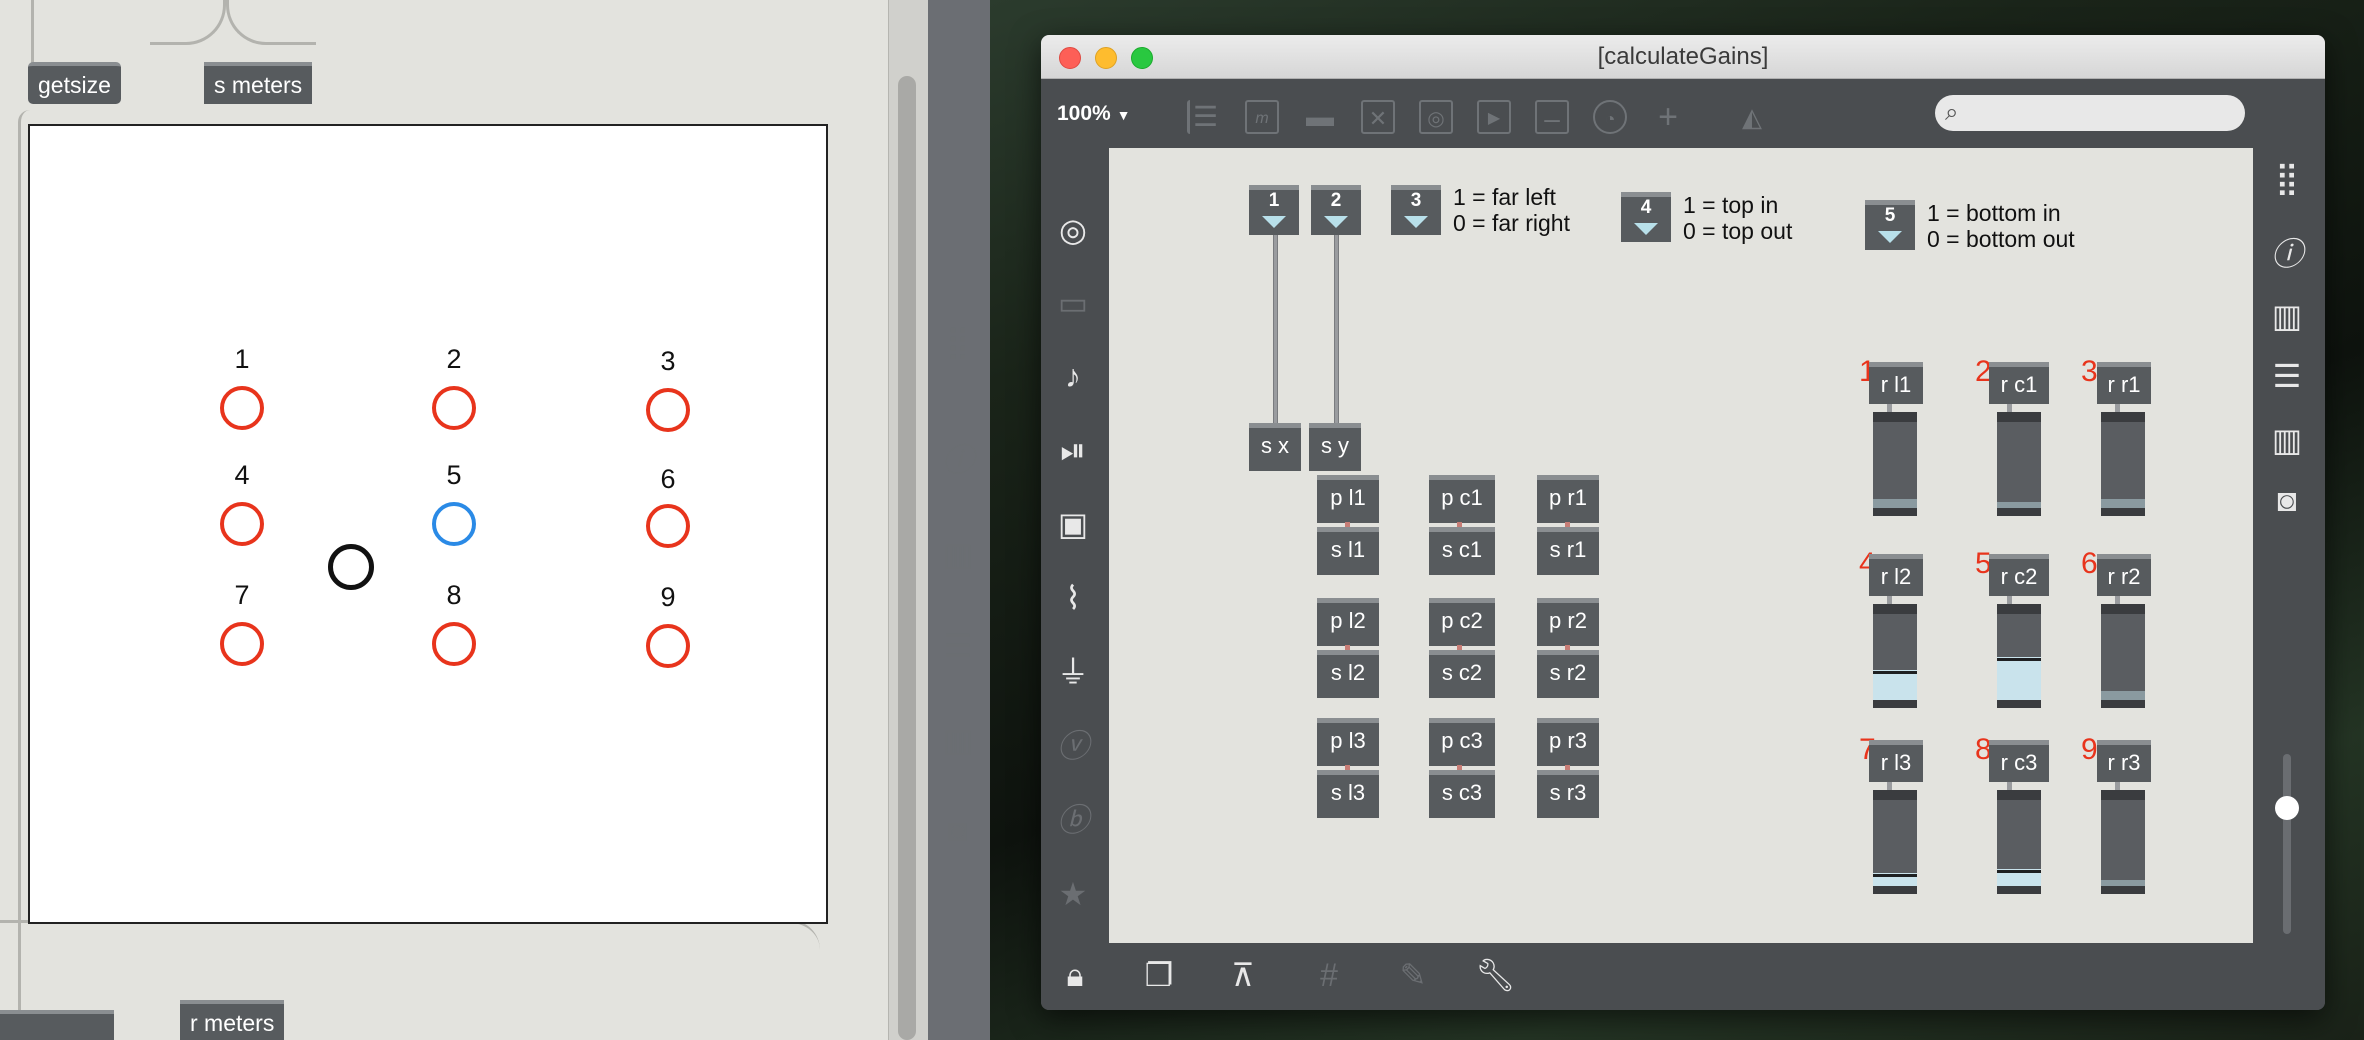  I want to click on pack-object: p c3, so click(1462, 742).